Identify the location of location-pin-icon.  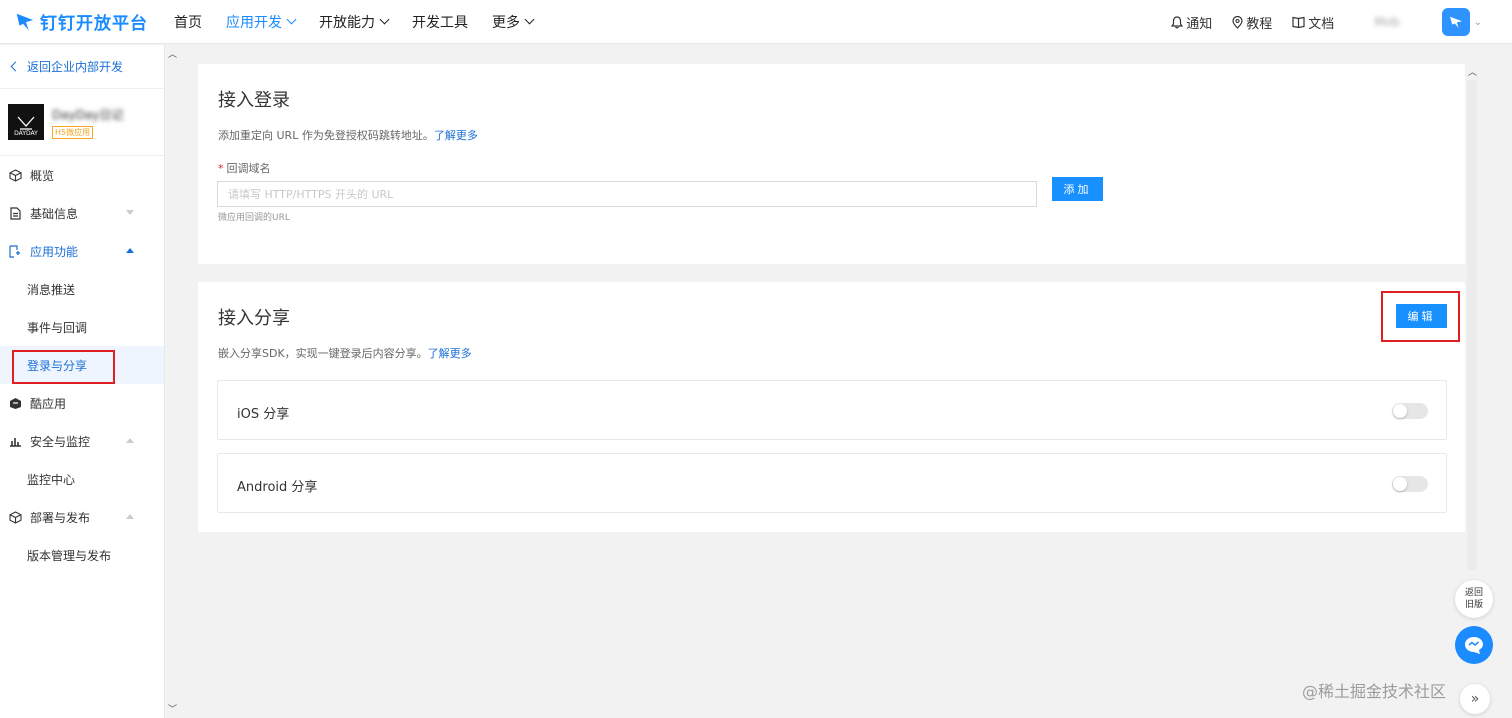
(1237, 22).